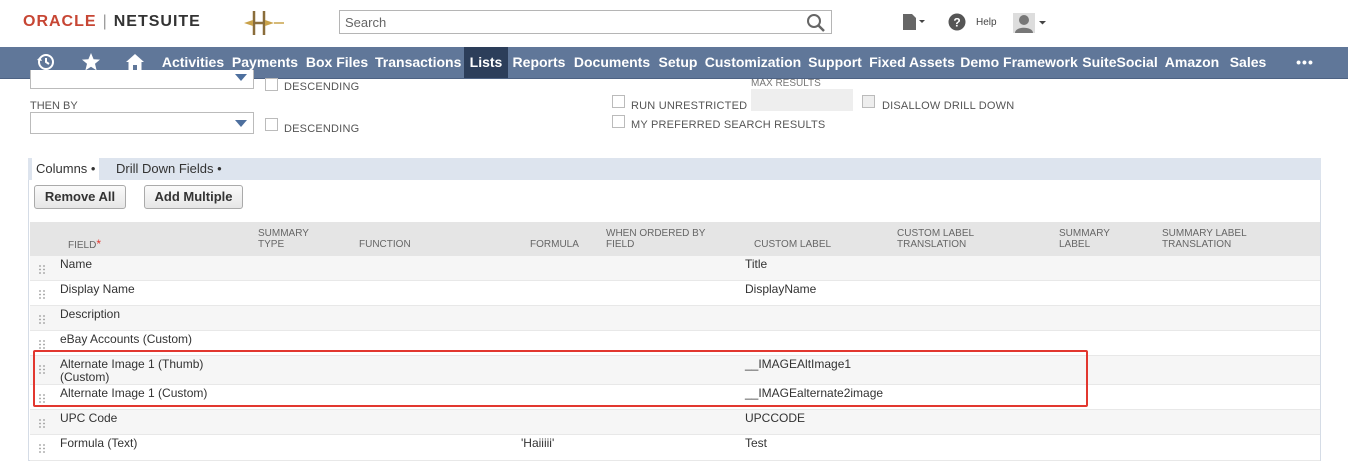  I want to click on logo-oracle: ORACLE, so click(60, 21).